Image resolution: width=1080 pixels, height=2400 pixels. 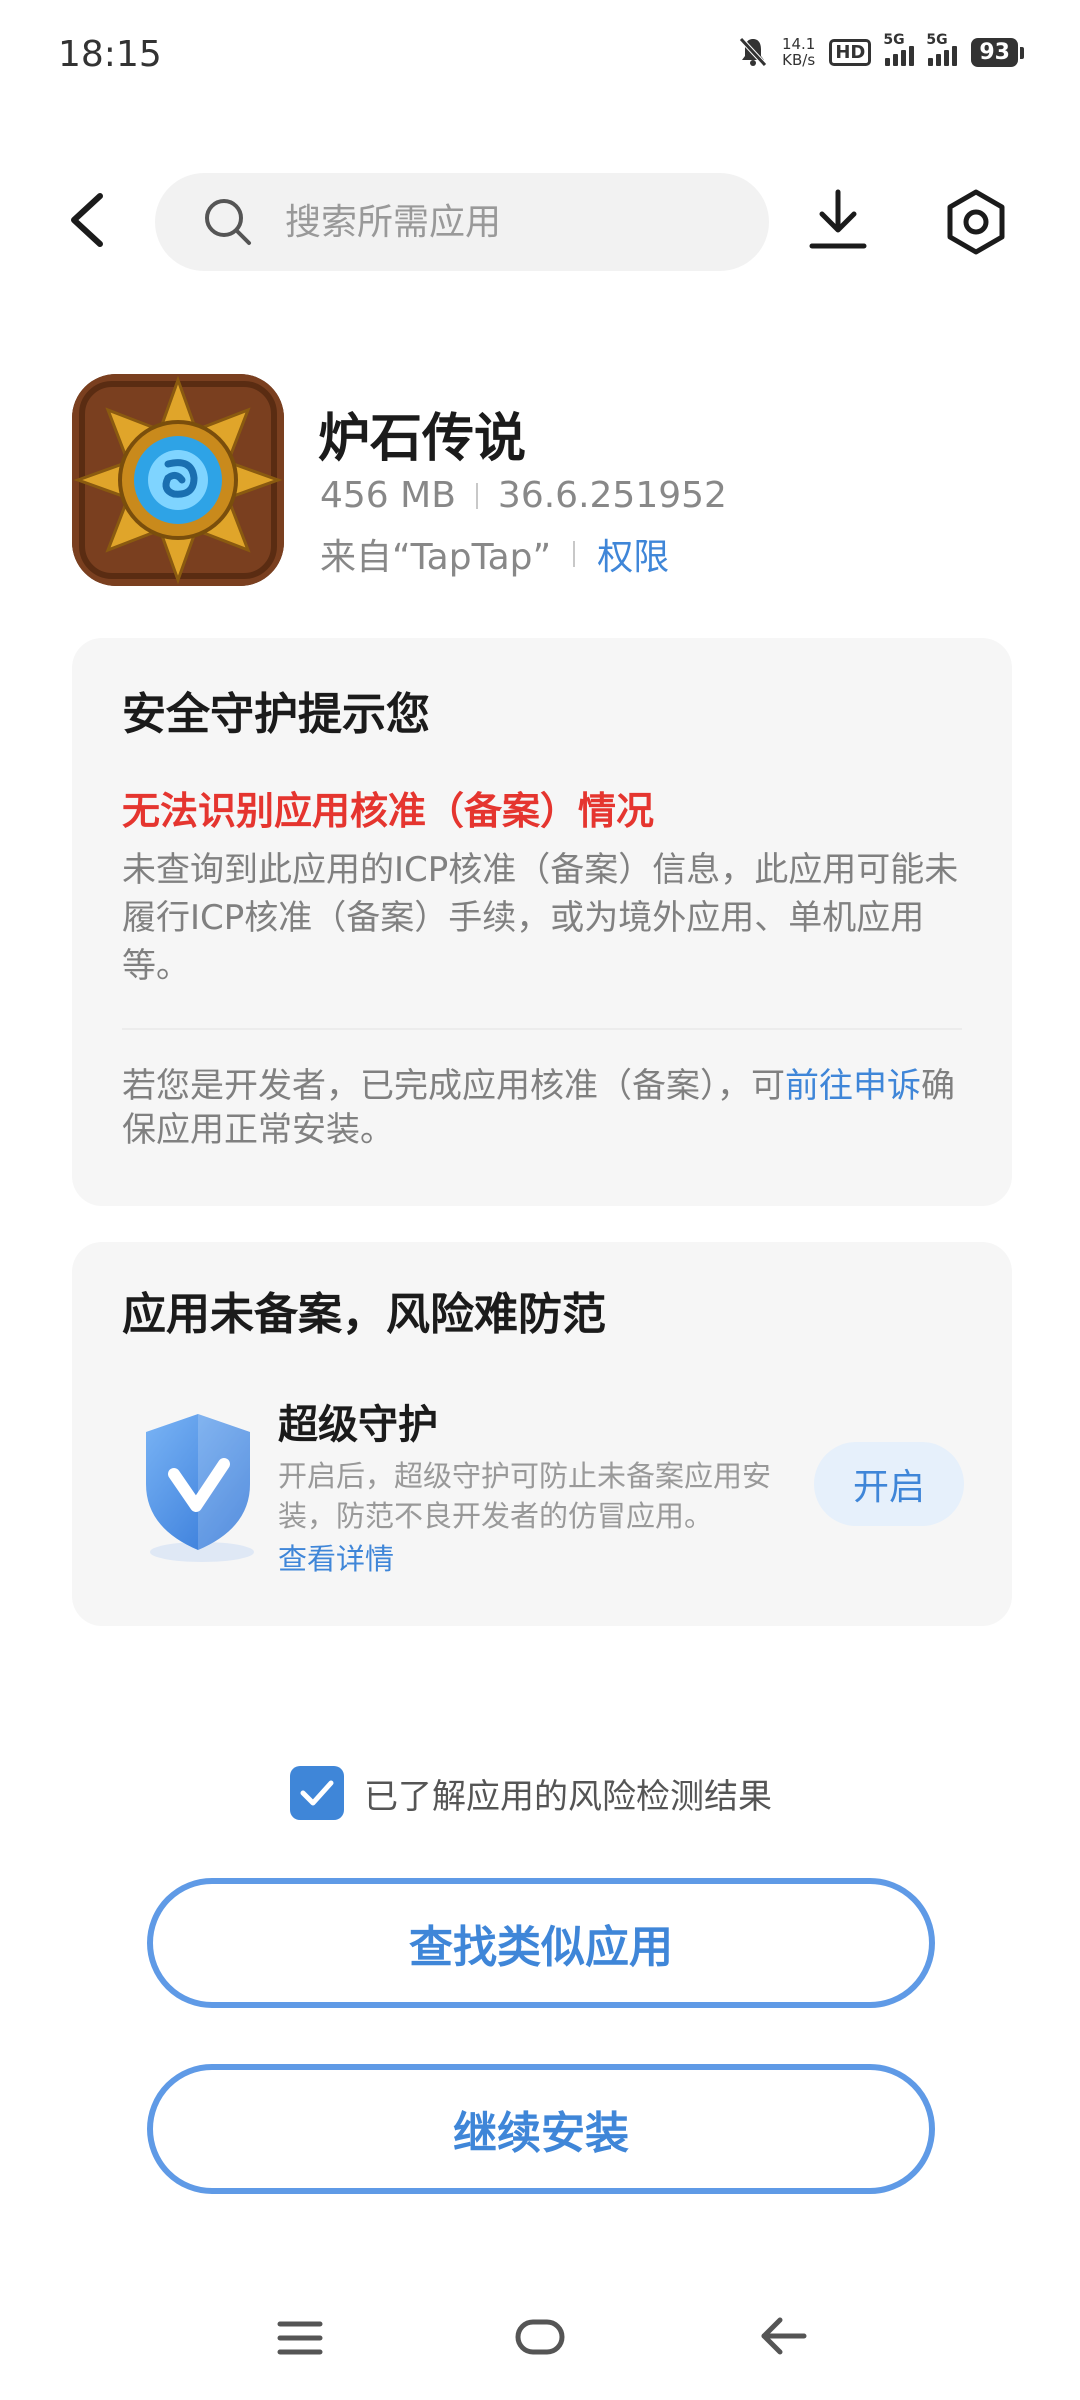 I want to click on acknowledge-row: 已了解应用的风险检测结果, so click(x=531, y=1793).